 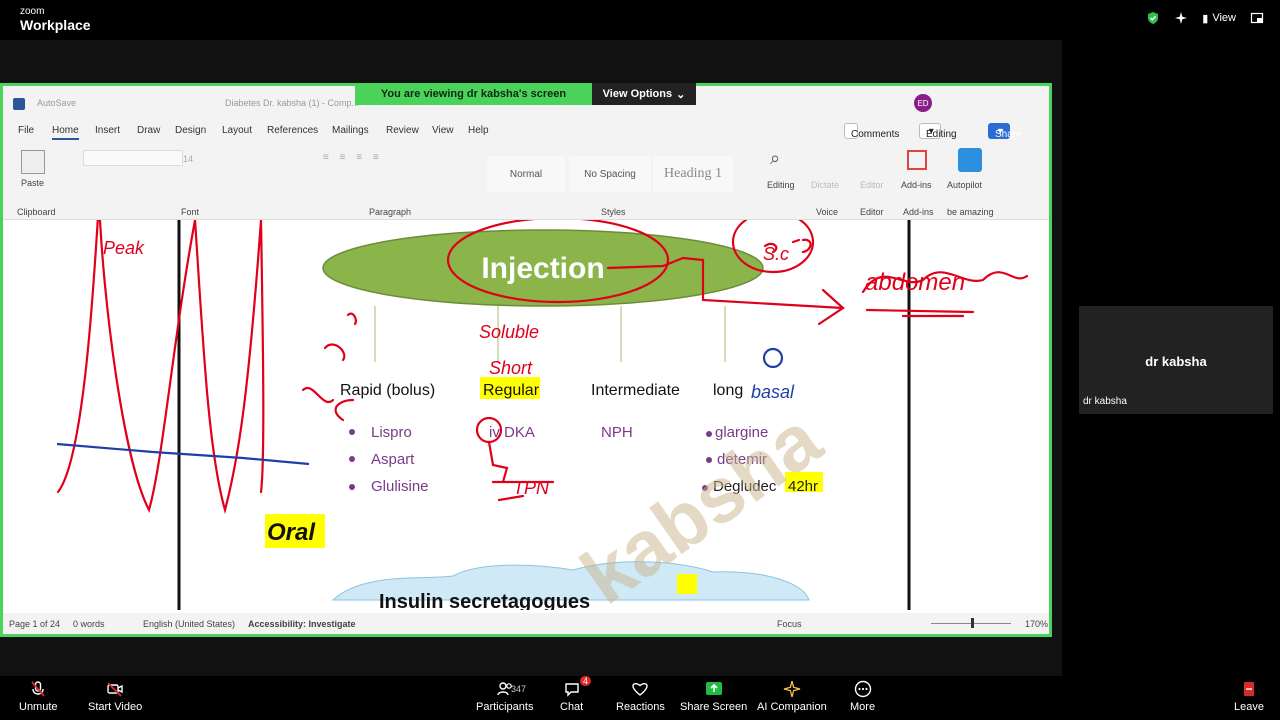 What do you see at coordinates (1249, 707) in the screenshot?
I see `leave-label: Leave` at bounding box center [1249, 707].